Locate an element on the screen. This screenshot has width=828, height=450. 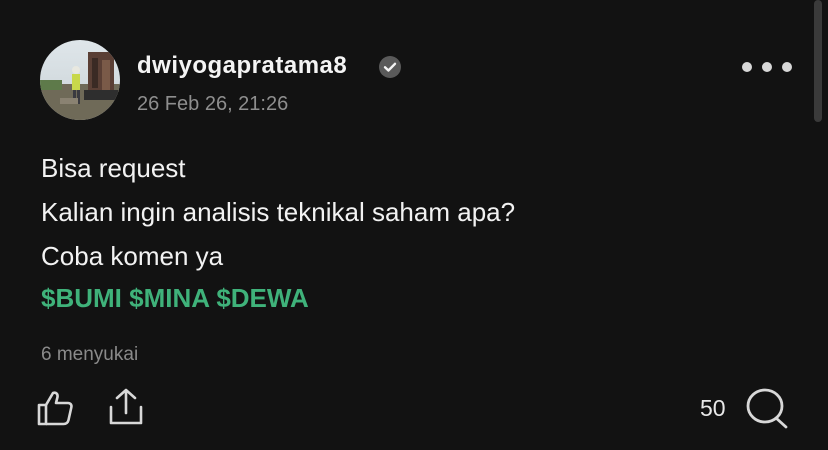
verified-check-icon is located at coordinates (390, 67).